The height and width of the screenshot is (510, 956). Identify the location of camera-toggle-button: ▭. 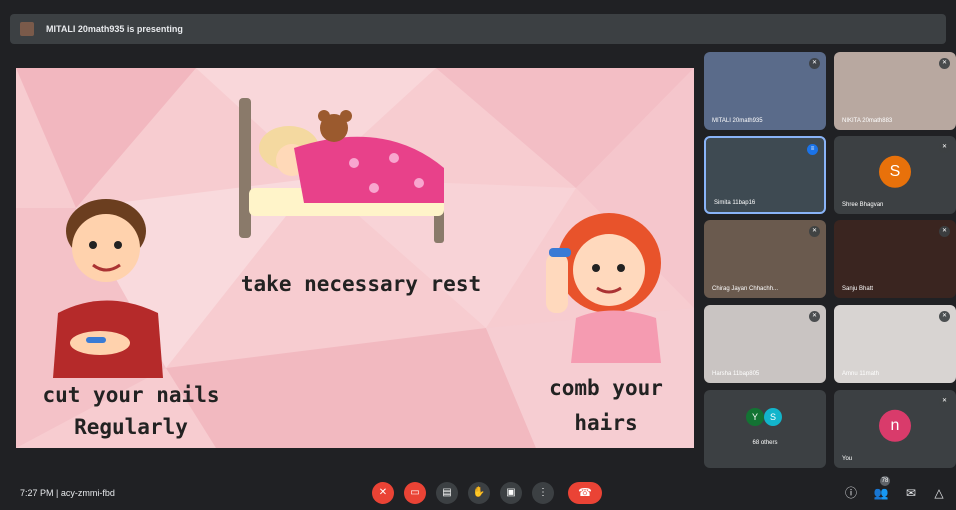
(415, 493).